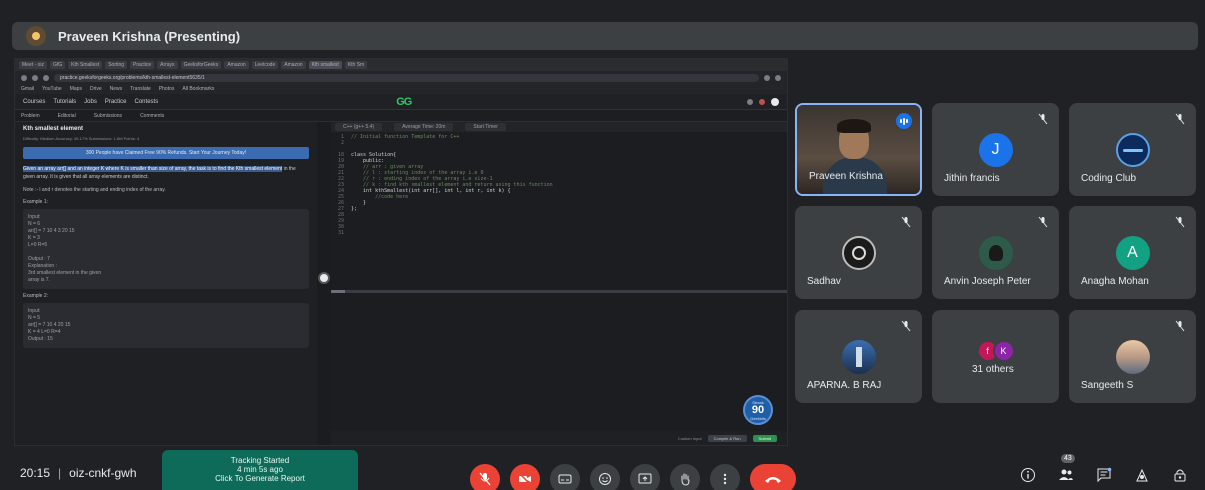 The width and height of the screenshot is (1205, 490). What do you see at coordinates (339, 214) in the screenshot?
I see `line-numbers: 1 2 18 19 20 21 22 23 24 25 26 27 28 29 30 31` at bounding box center [339, 214].